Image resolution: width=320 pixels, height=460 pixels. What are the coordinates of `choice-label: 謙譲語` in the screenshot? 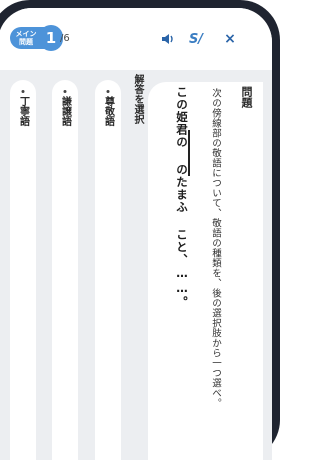 It's located at (65, 111).